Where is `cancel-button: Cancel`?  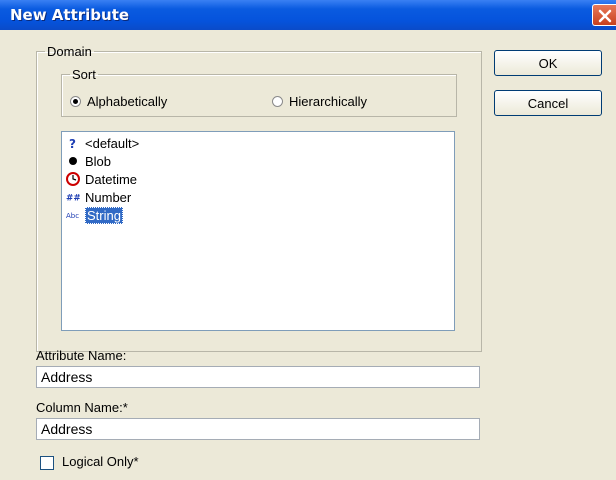 cancel-button: Cancel is located at coordinates (548, 103).